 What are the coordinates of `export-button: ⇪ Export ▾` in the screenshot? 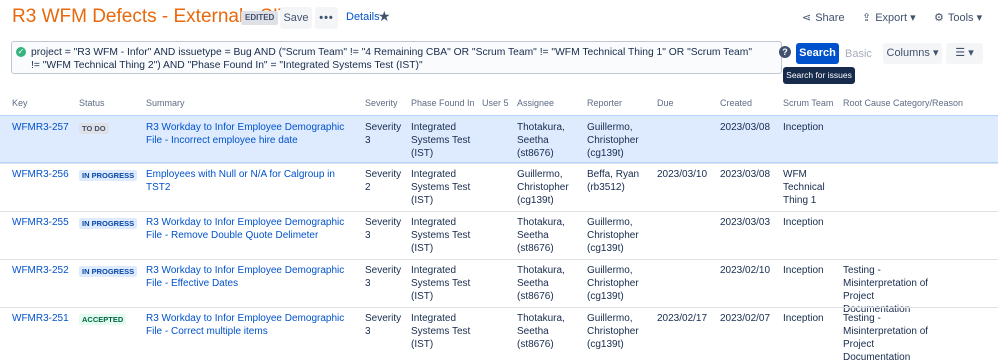 It's located at (889, 17).